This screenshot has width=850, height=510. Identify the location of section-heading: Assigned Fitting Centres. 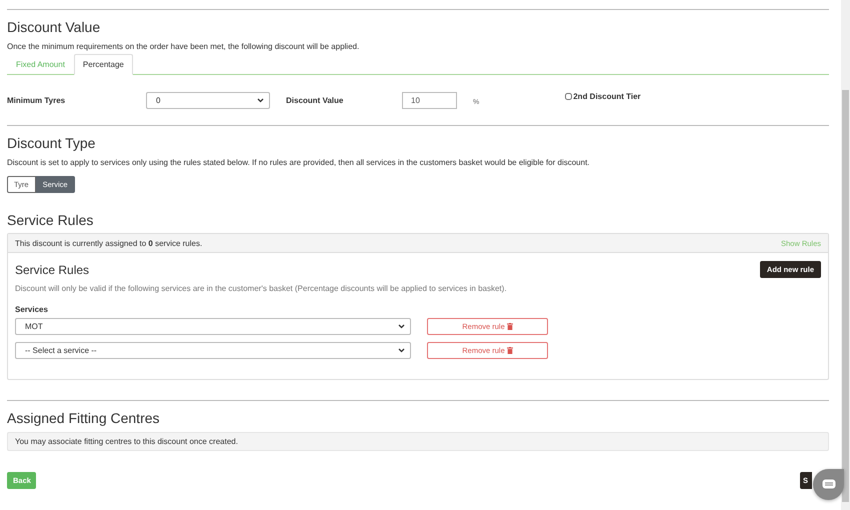
(84, 418).